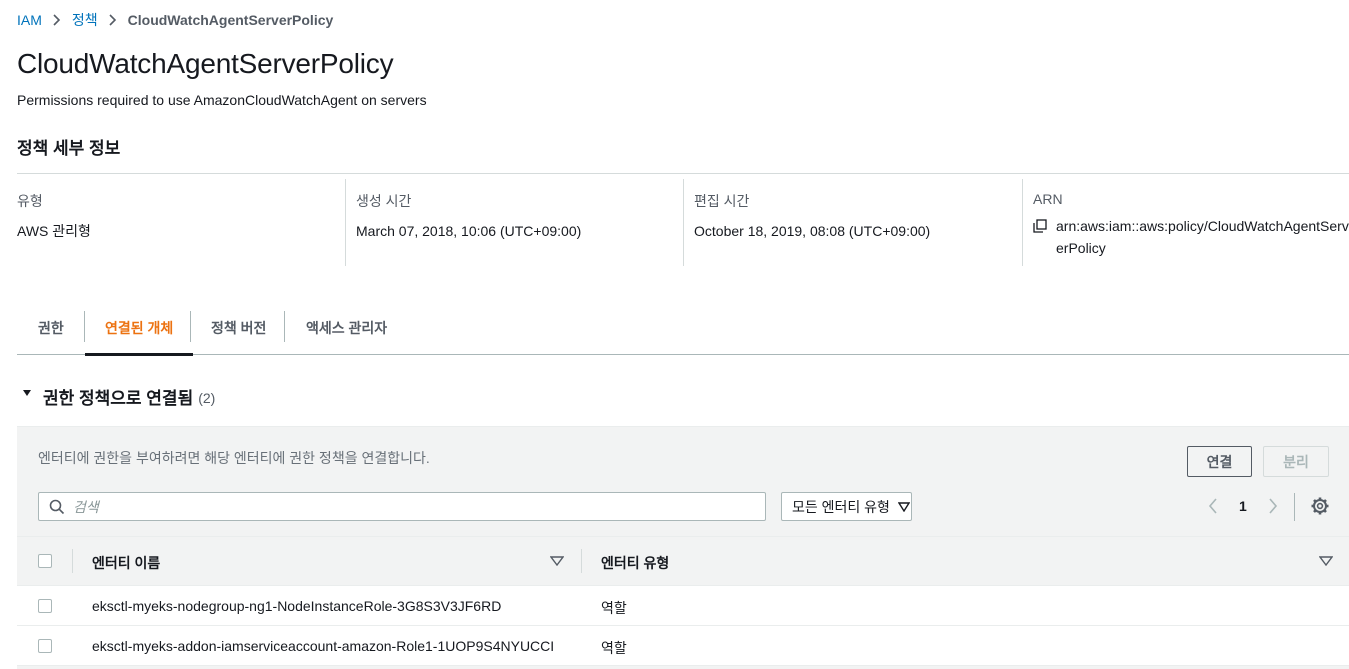 The image size is (1349, 669). I want to click on search-box, so click(402, 506).